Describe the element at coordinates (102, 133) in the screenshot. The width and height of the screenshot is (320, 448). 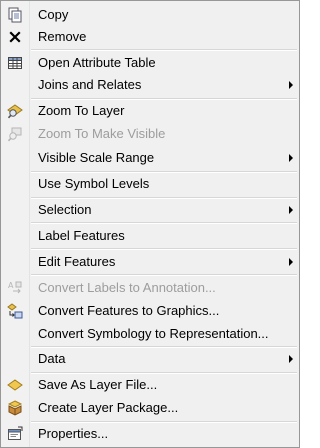
I see `menu-item-label: Zoom To Make Visible` at that location.